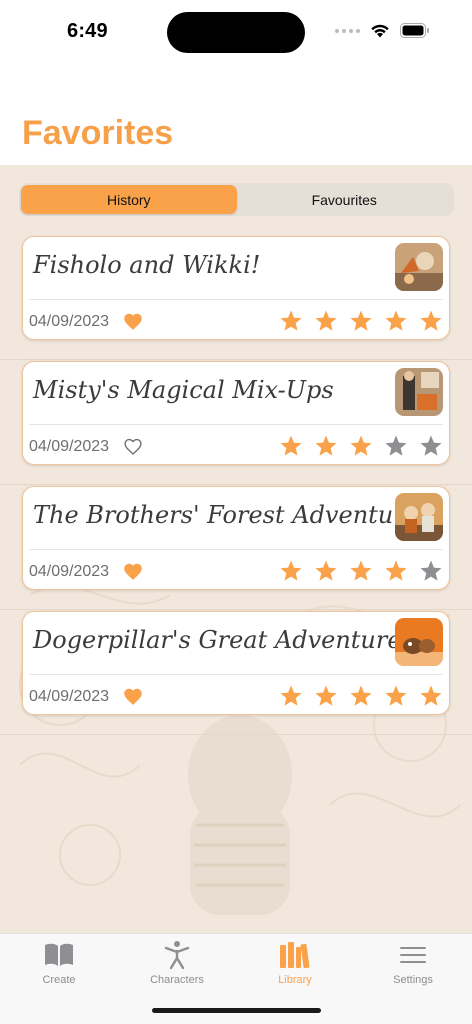  I want to click on book-icon, so click(59, 955).